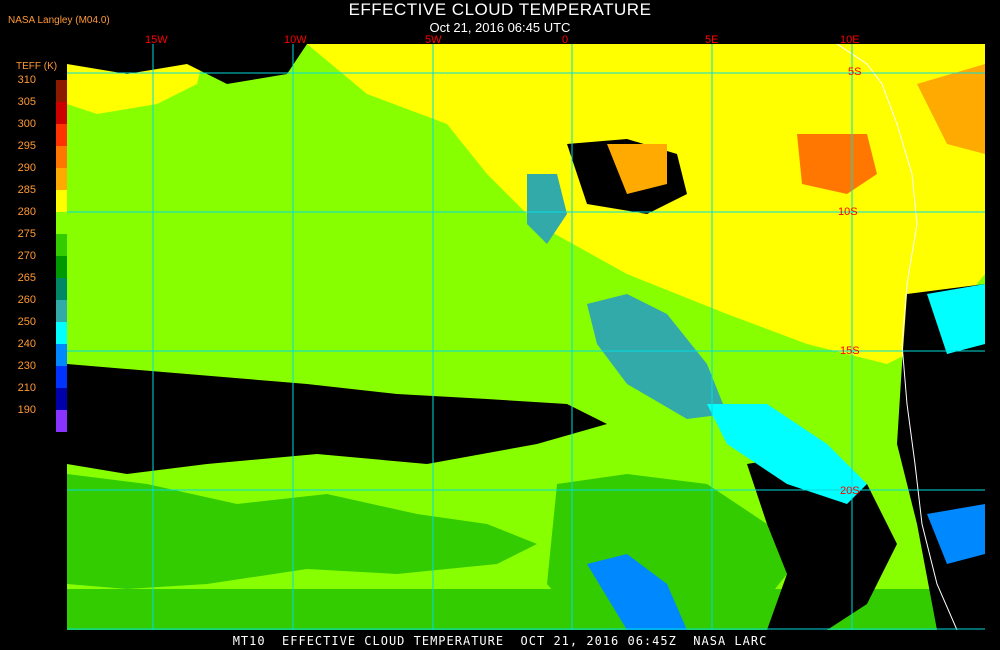 The height and width of the screenshot is (650, 1000). What do you see at coordinates (26, 300) in the screenshot?
I see `legend-tick-label: 260` at bounding box center [26, 300].